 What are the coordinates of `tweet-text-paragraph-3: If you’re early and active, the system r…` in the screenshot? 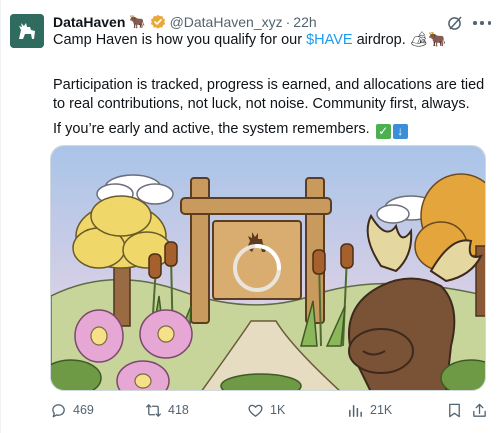 It's located at (273, 129).